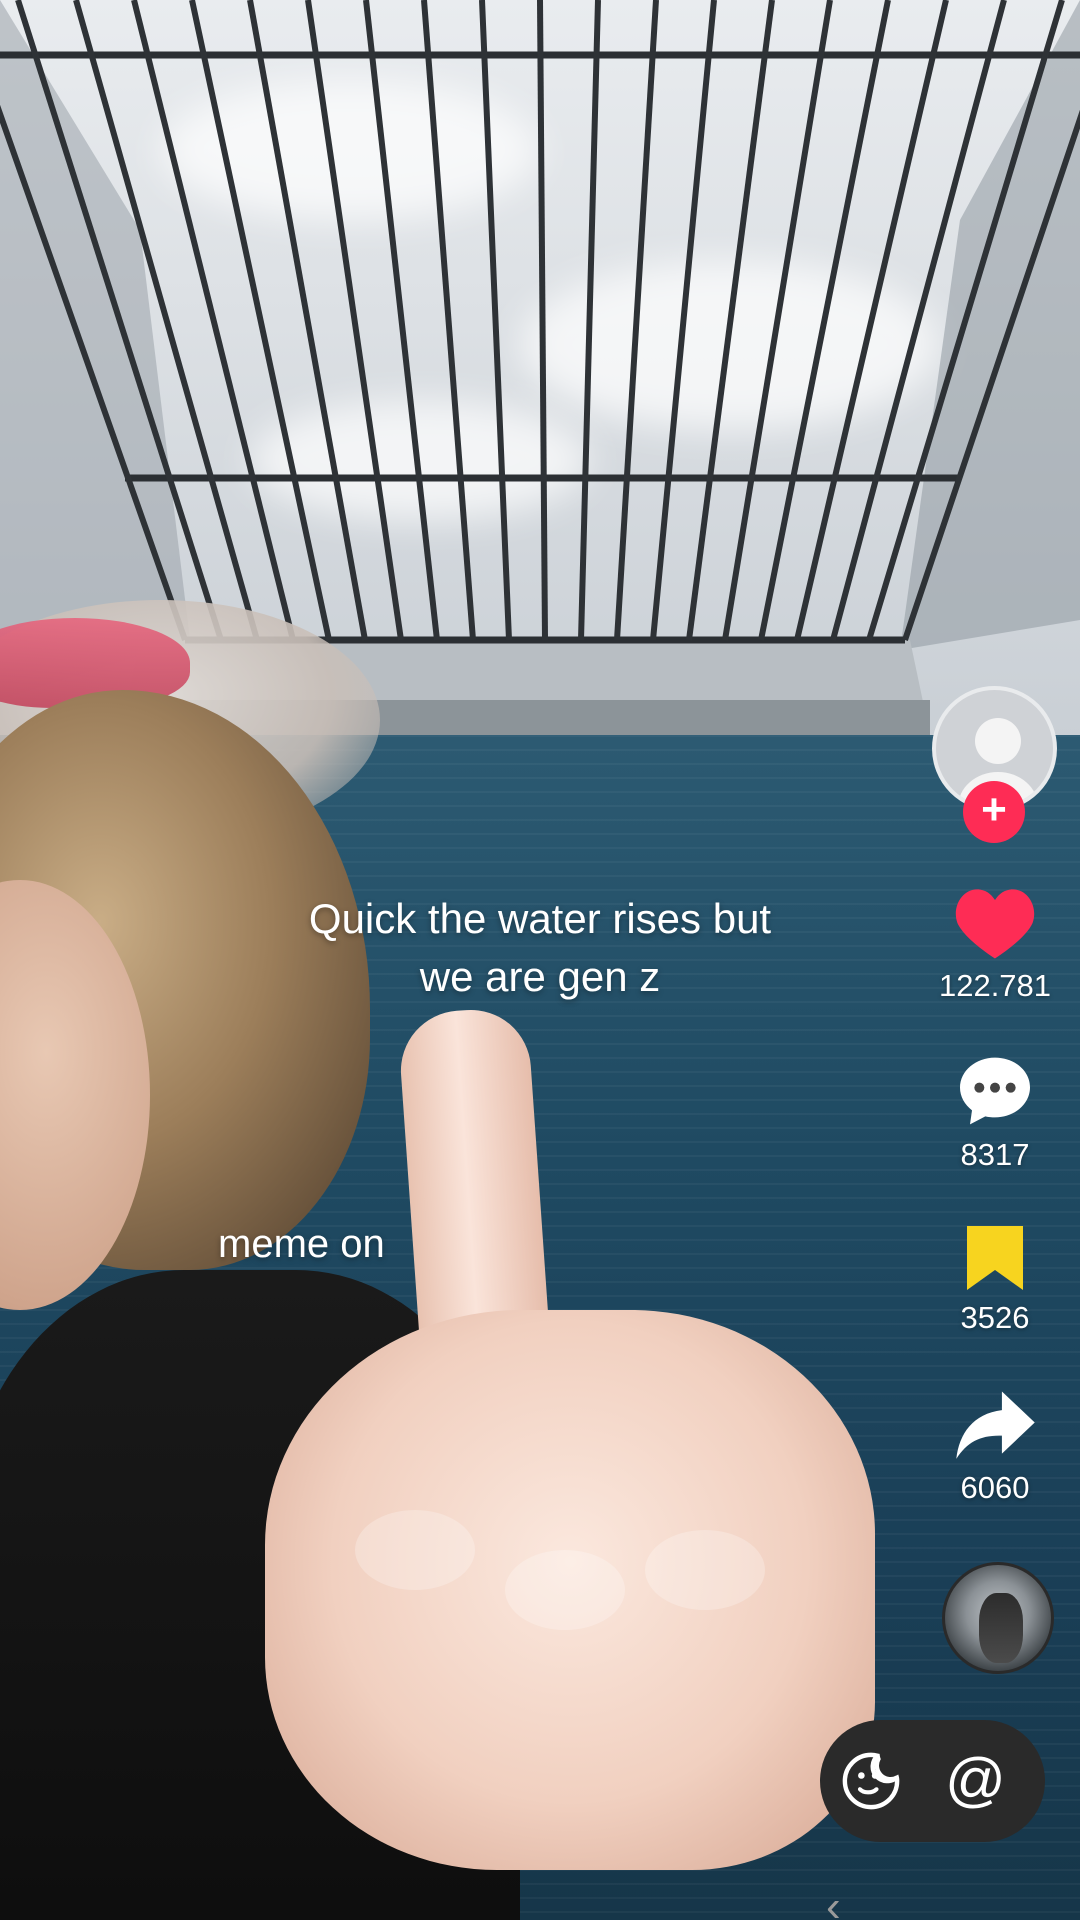  What do you see at coordinates (995, 1317) in the screenshot?
I see `save-count: 3526` at bounding box center [995, 1317].